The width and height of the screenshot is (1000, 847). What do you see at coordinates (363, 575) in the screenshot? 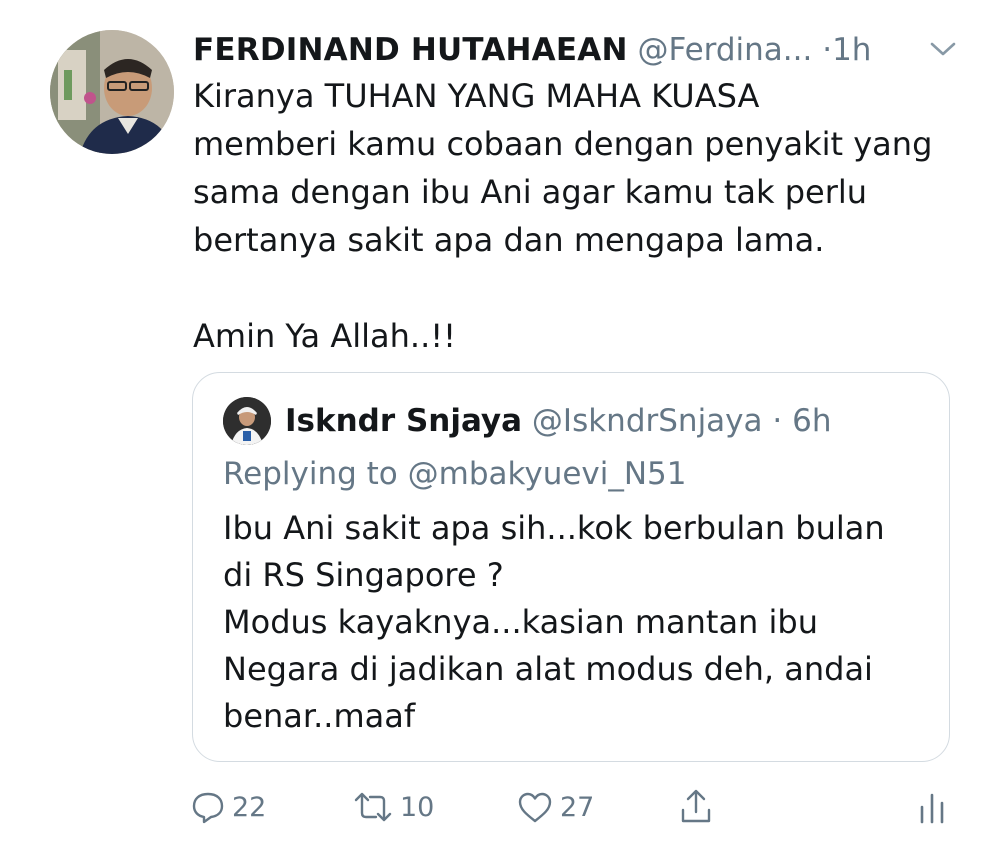
I see `quoted-line: di RS Singapore ?` at bounding box center [363, 575].